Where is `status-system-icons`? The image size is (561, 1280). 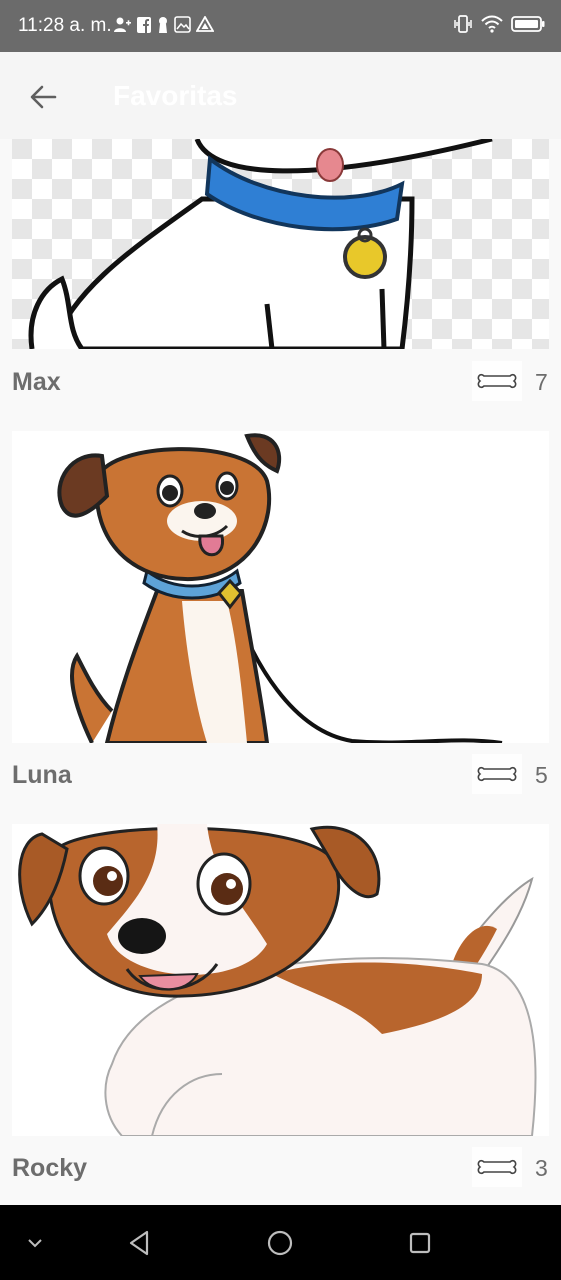
status-system-icons is located at coordinates (499, 24).